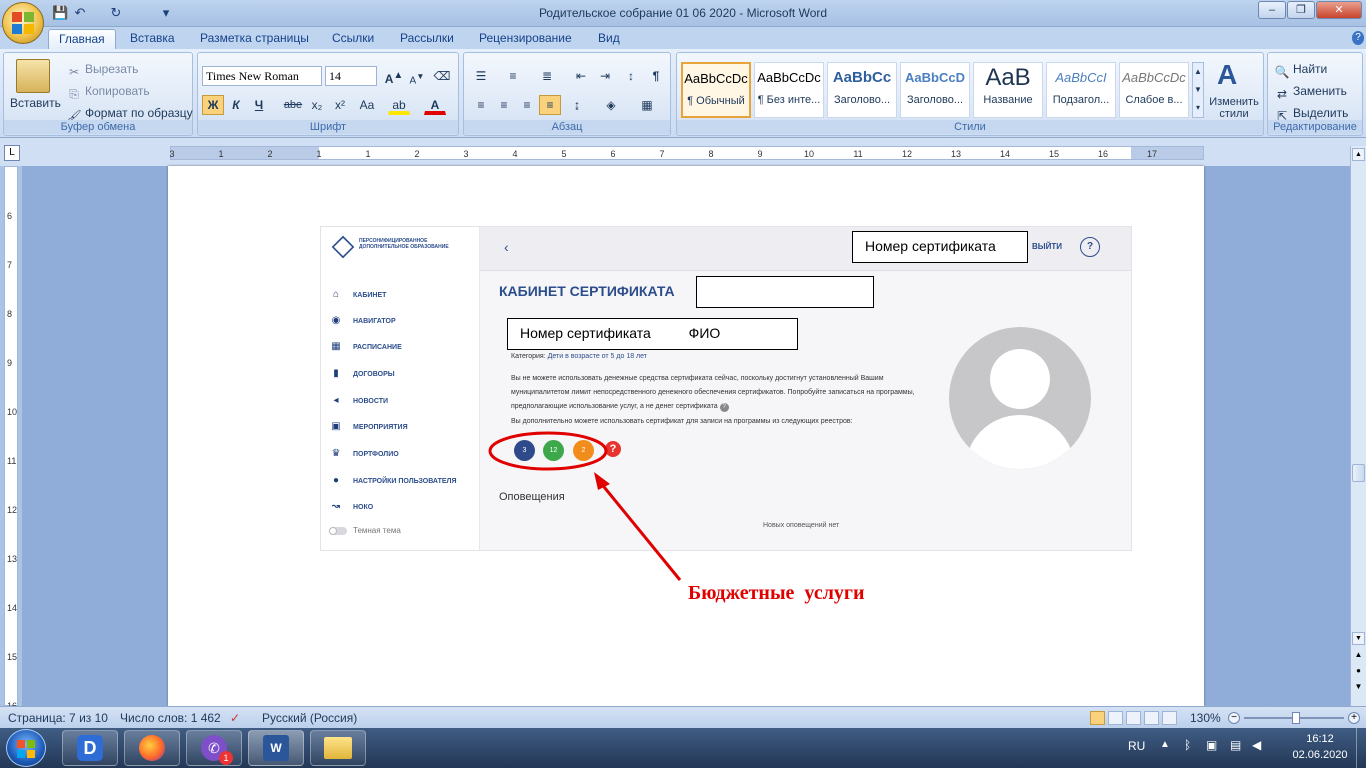 The height and width of the screenshot is (768, 1366). What do you see at coordinates (357, 295) in the screenshot?
I see `sidebar-item-cabinet: ⌂ КАБИНЕТ` at bounding box center [357, 295].